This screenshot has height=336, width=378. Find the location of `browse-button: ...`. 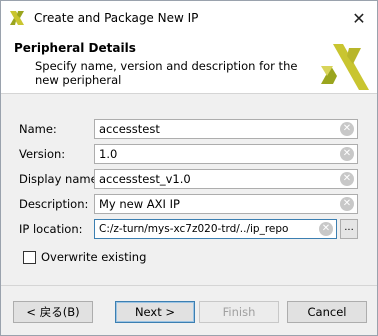

browse-button: ... is located at coordinates (349, 229).